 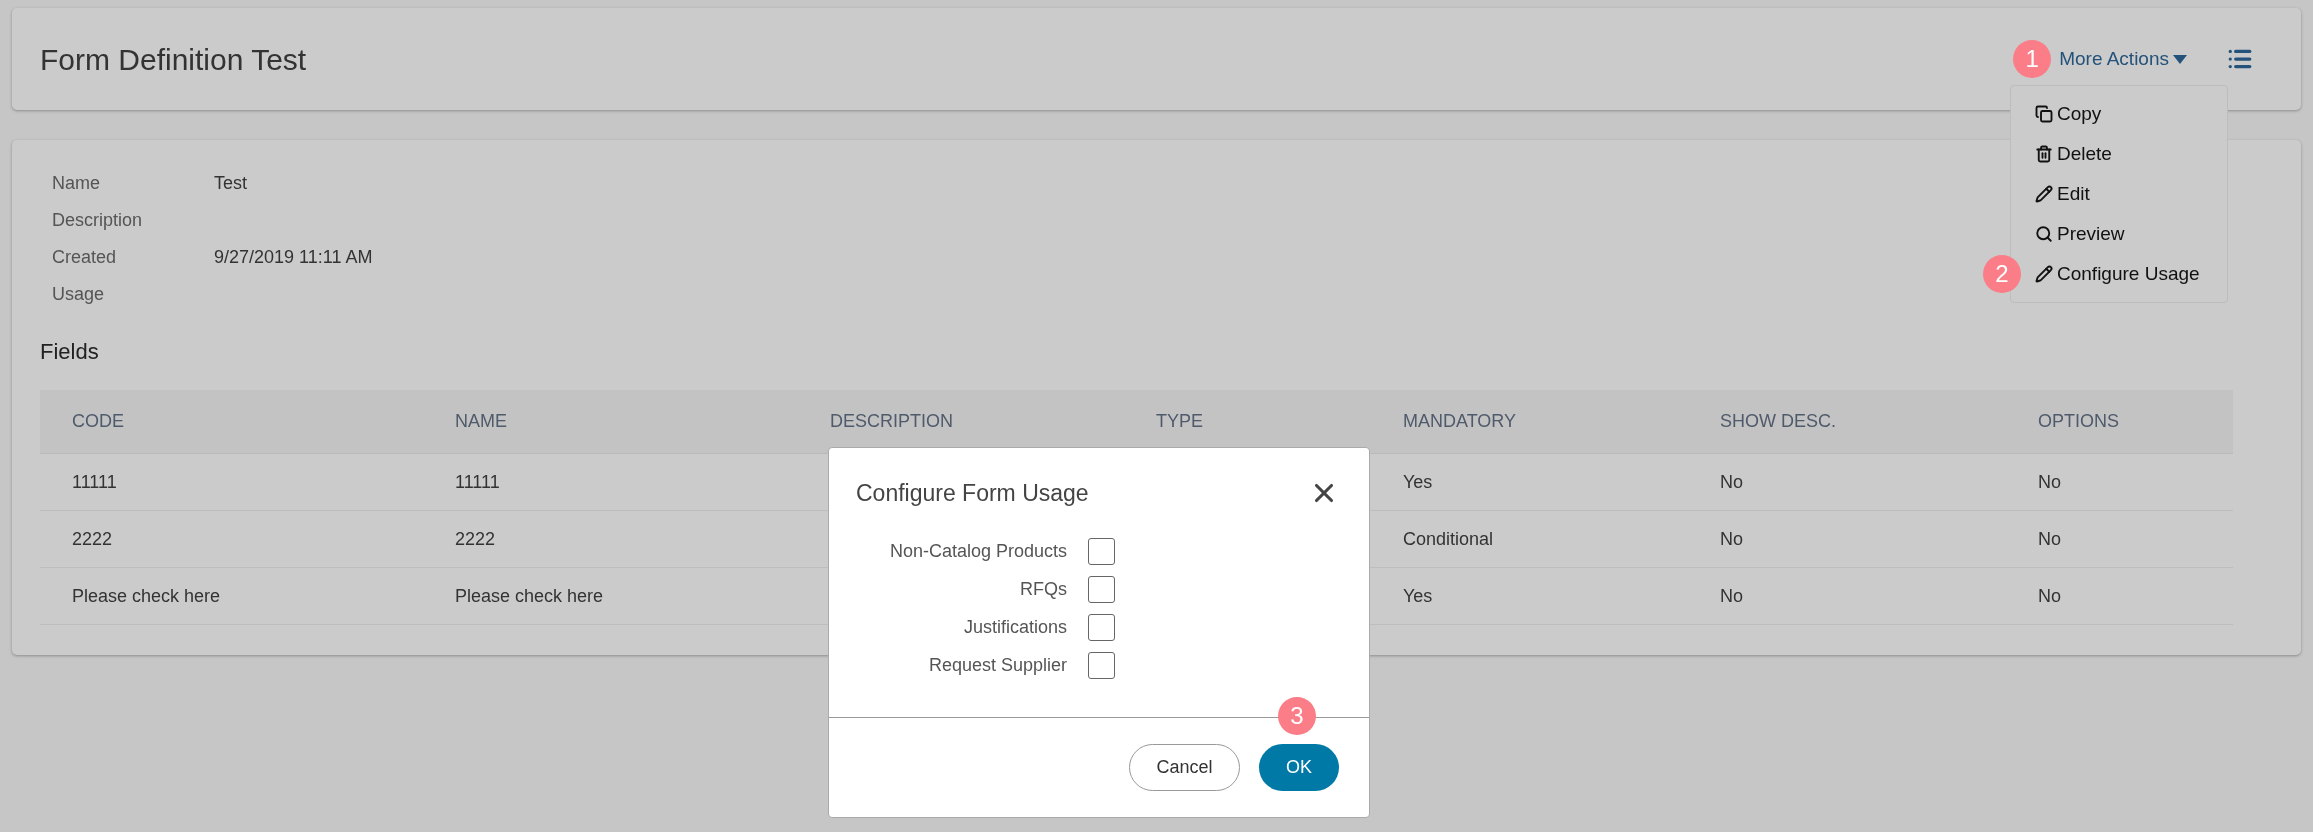 What do you see at coordinates (2044, 114) in the screenshot?
I see `copy-icon` at bounding box center [2044, 114].